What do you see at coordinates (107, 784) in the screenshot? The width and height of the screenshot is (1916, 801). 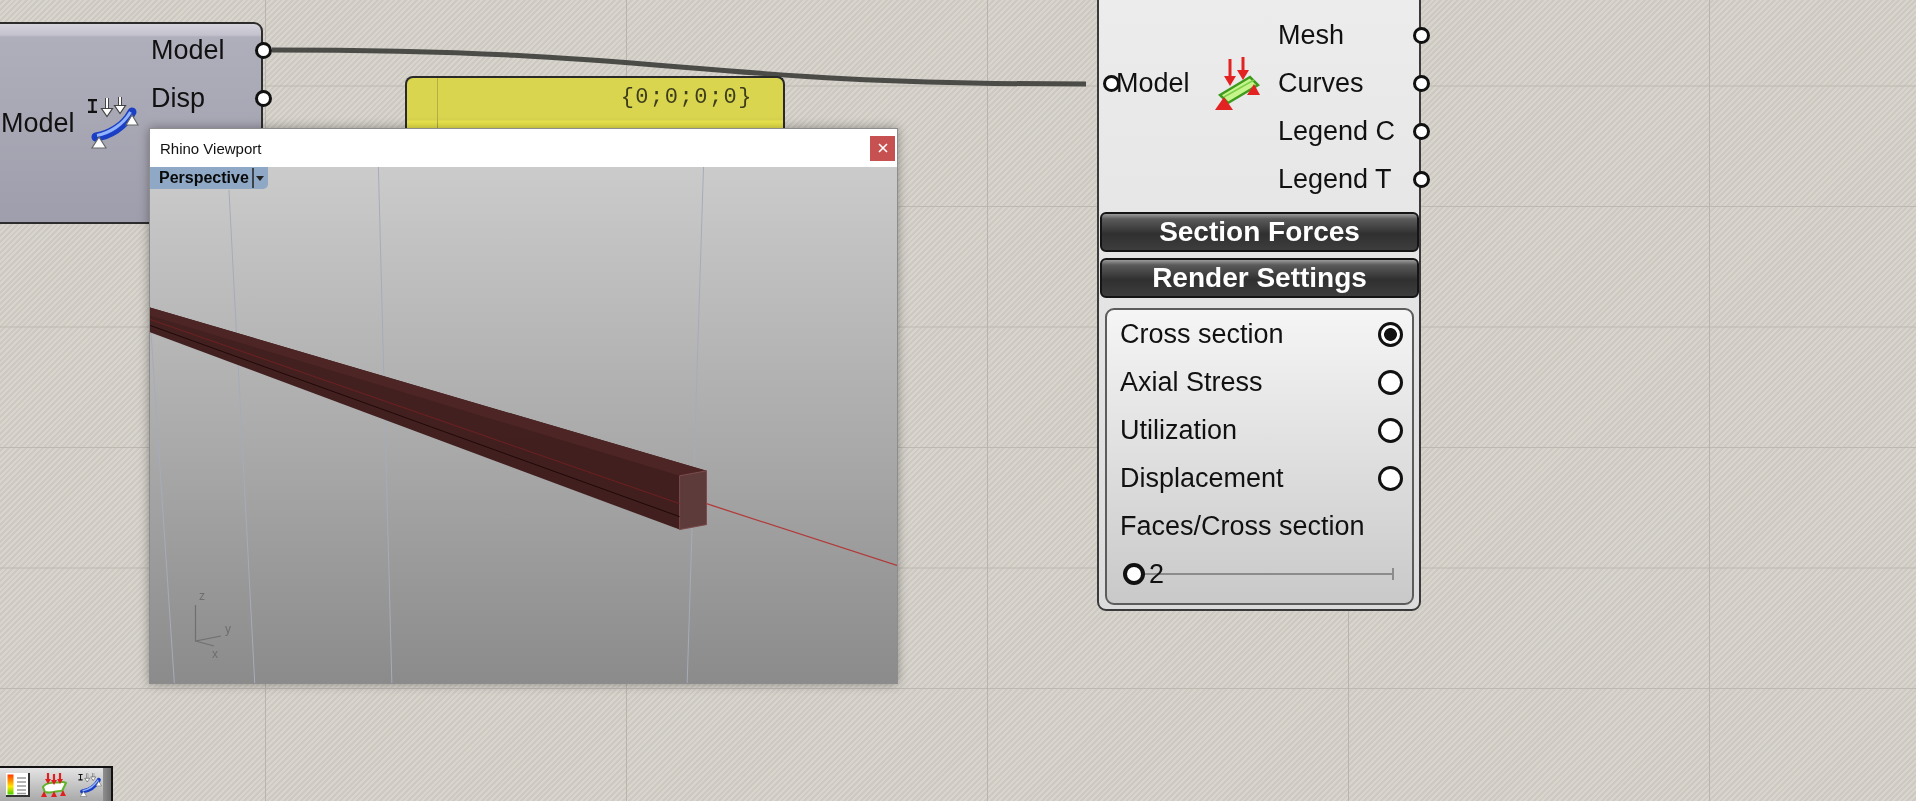 I see `toolbar-end-cap` at bounding box center [107, 784].